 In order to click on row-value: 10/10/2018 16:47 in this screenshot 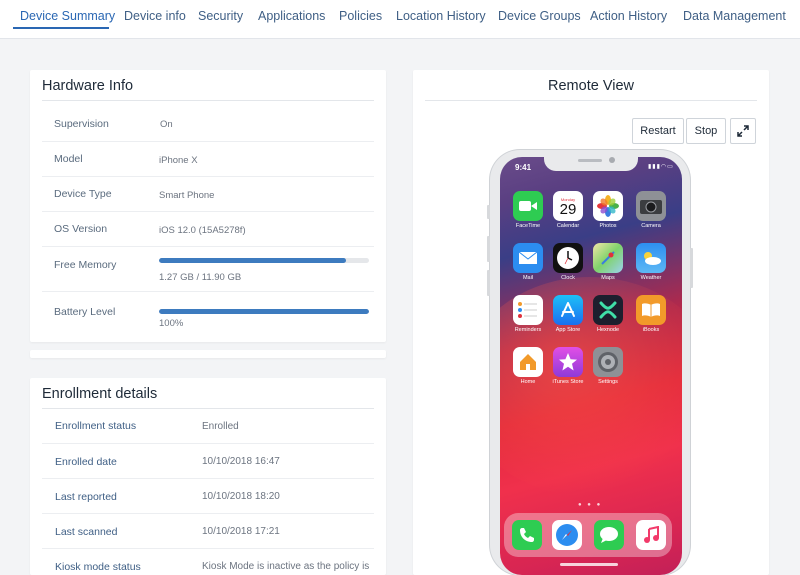, I will do `click(241, 461)`.